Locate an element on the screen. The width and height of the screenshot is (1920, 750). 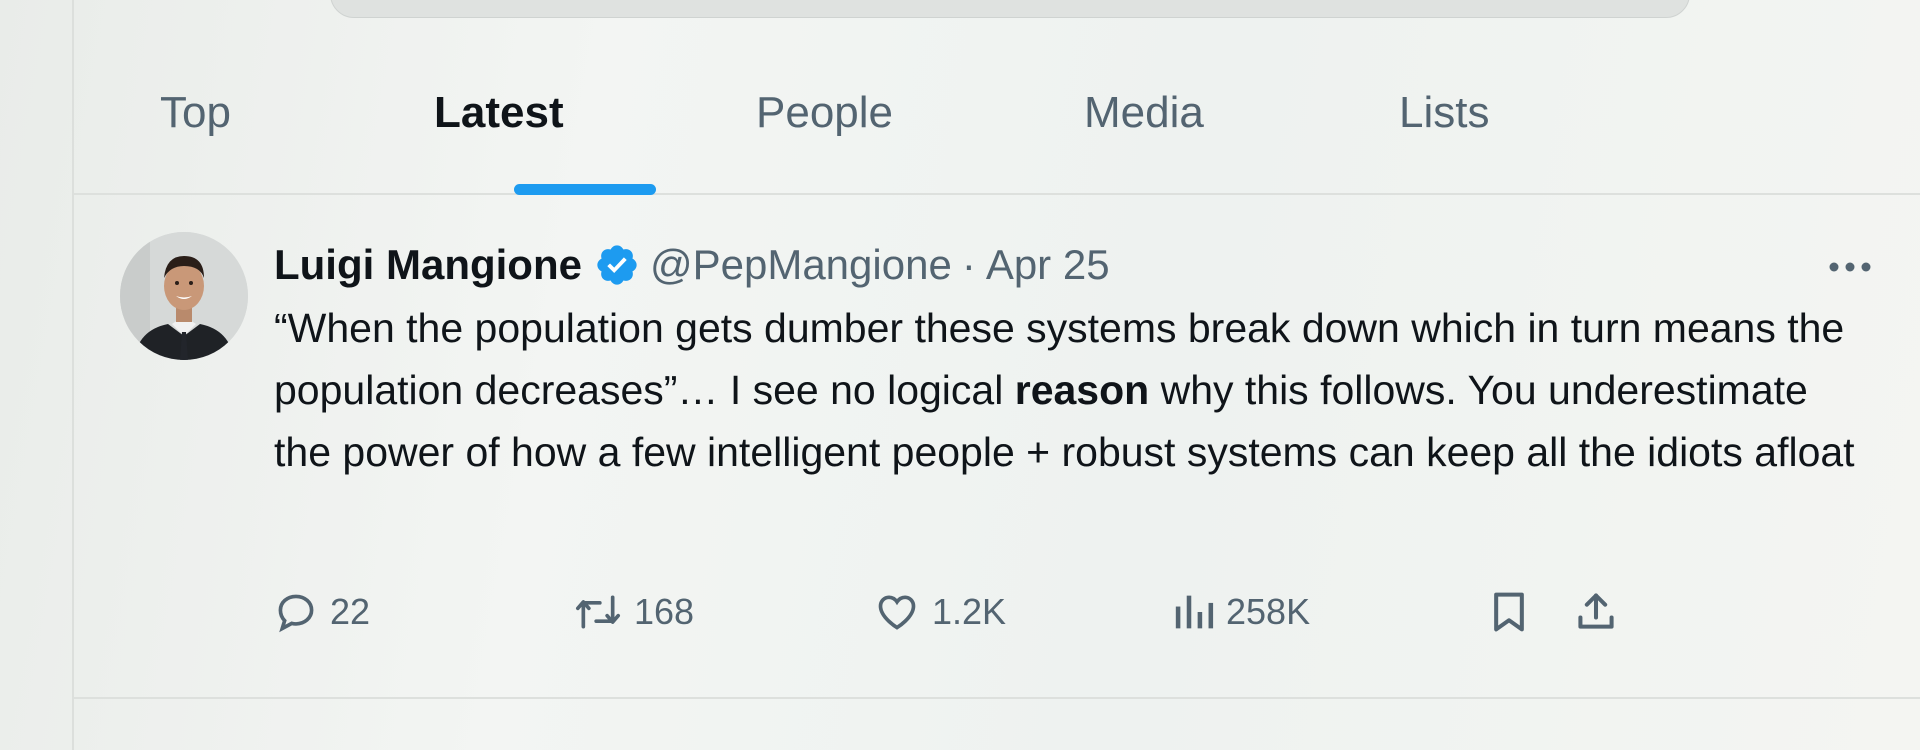
repost-button: 168 is located at coordinates (634, 612).